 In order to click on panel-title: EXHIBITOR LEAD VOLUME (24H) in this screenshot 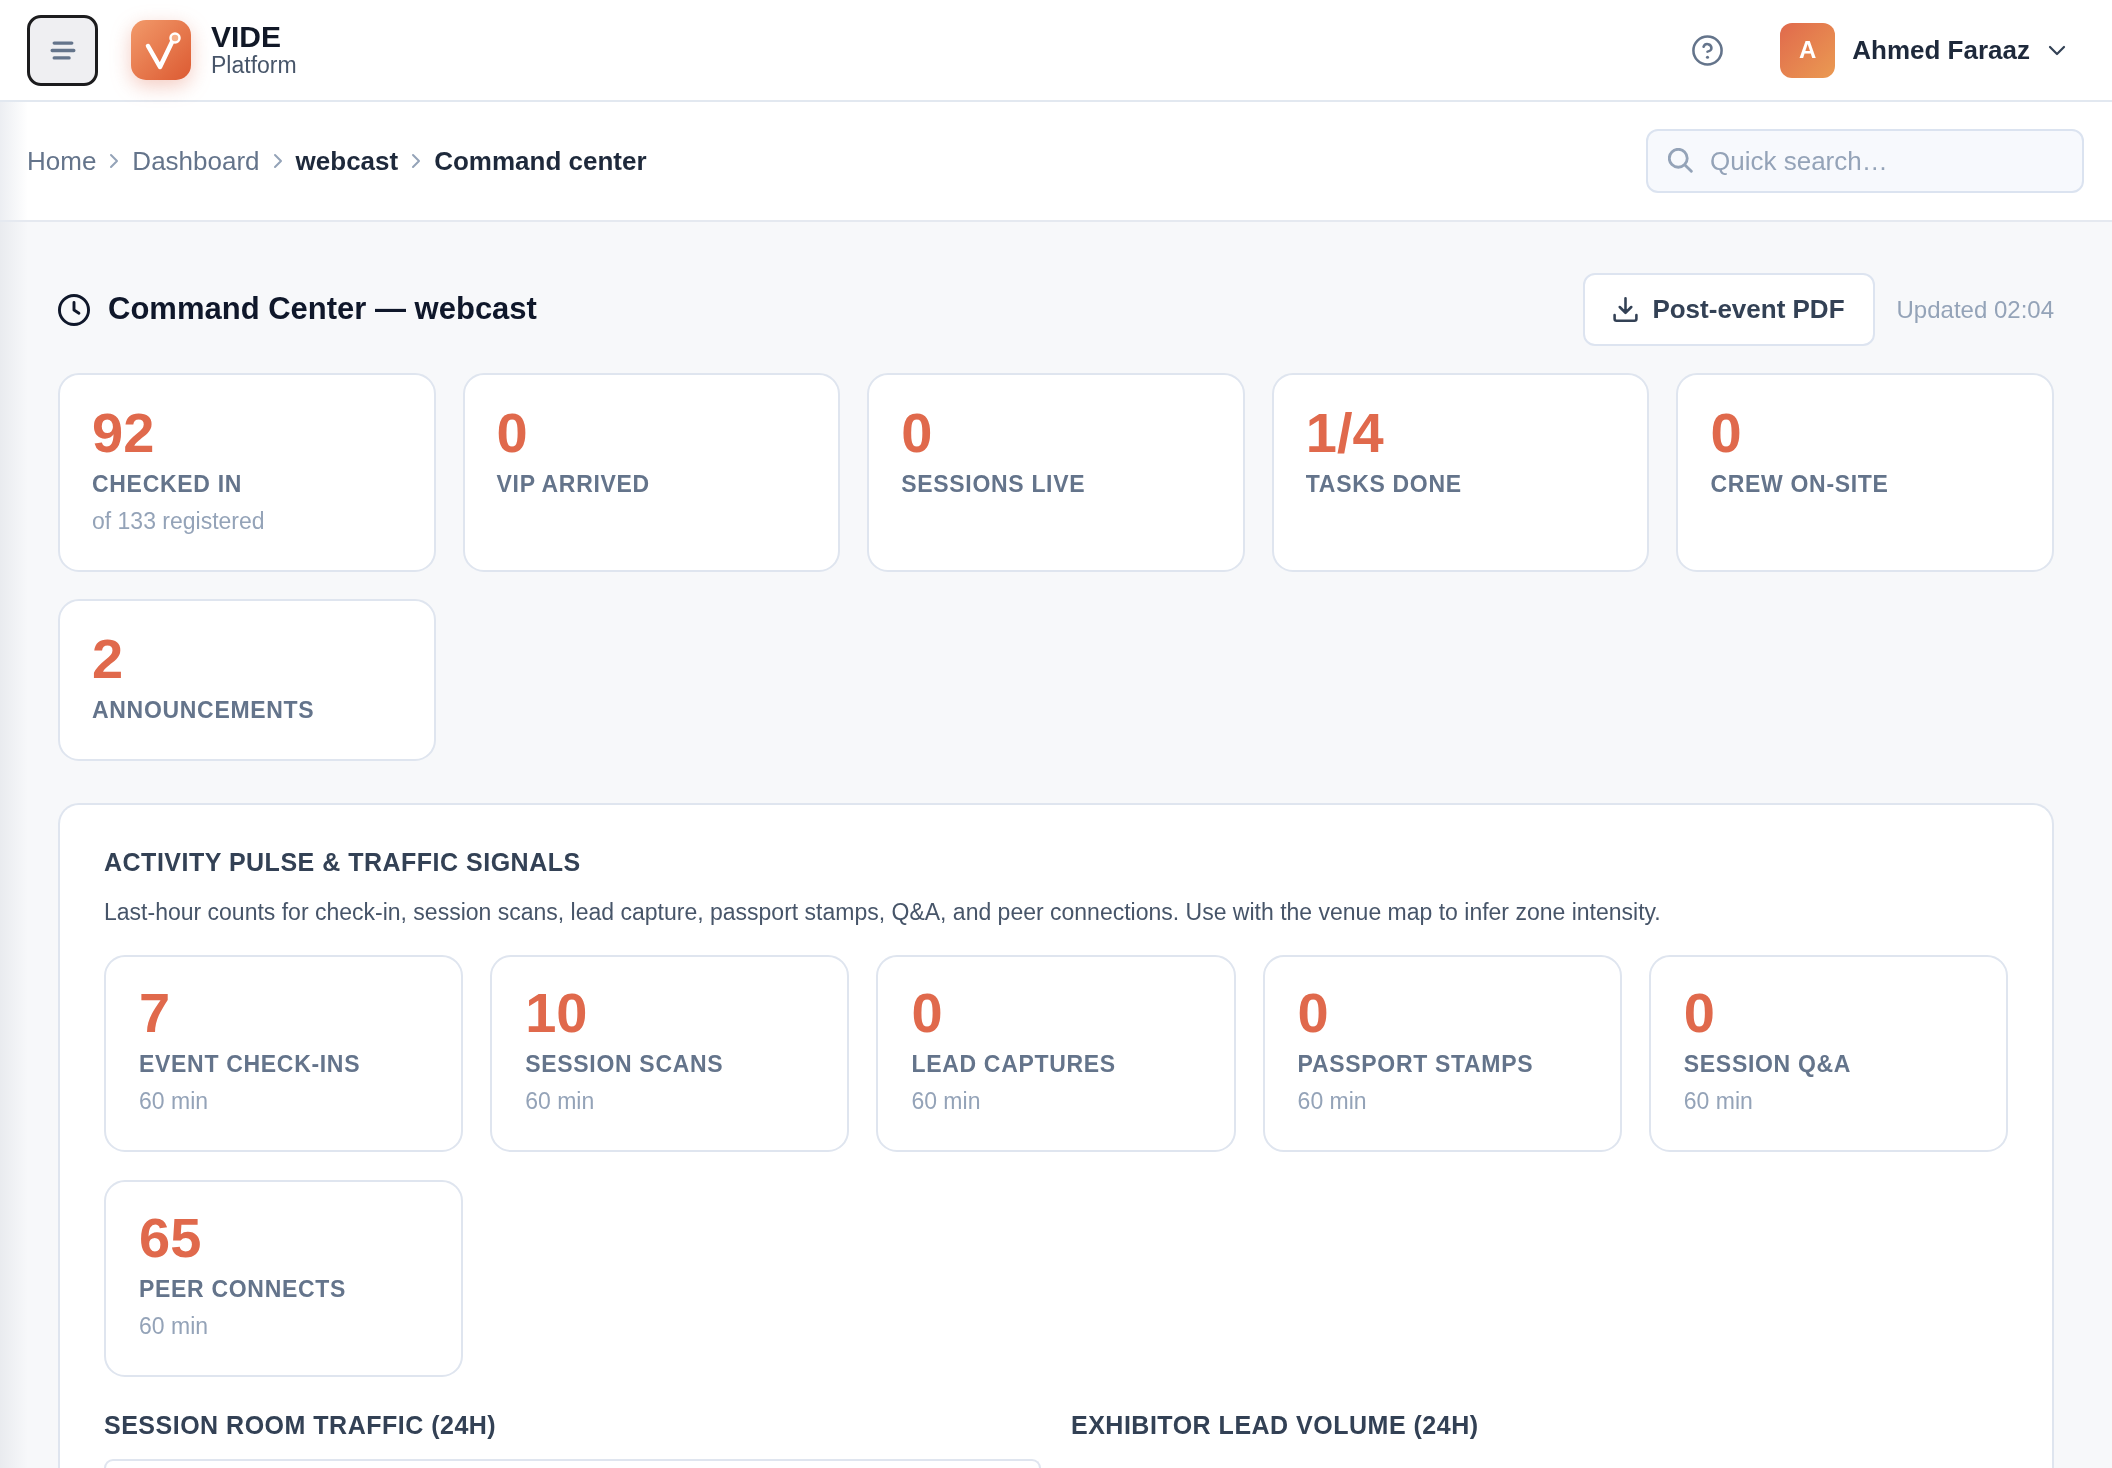, I will do `click(1275, 1425)`.